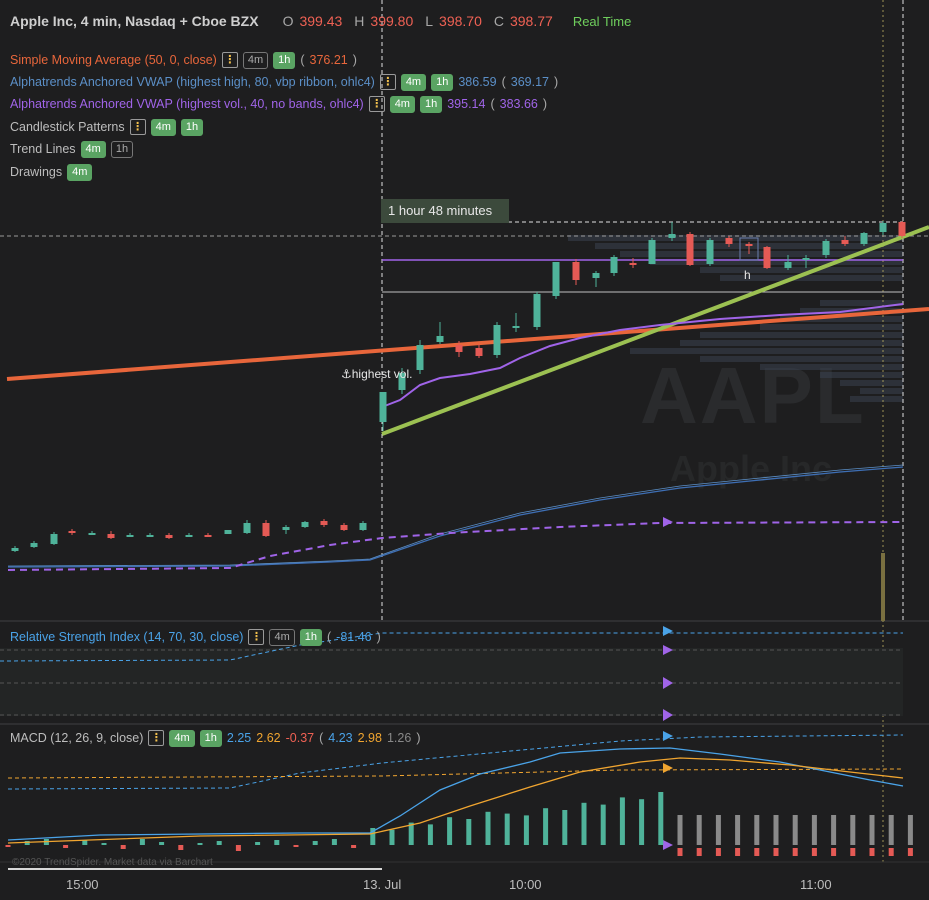 The image size is (929, 900). I want to click on legend-sma-label: Simple Moving Average (50, 0, close), so click(113, 60).